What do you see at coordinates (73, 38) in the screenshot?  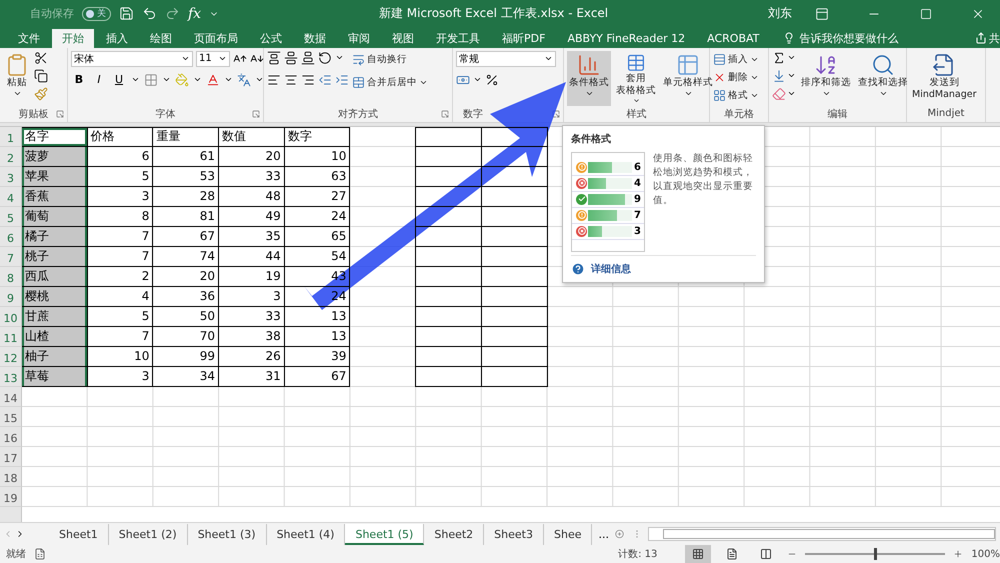 I see `ribbon-tab: 开始` at bounding box center [73, 38].